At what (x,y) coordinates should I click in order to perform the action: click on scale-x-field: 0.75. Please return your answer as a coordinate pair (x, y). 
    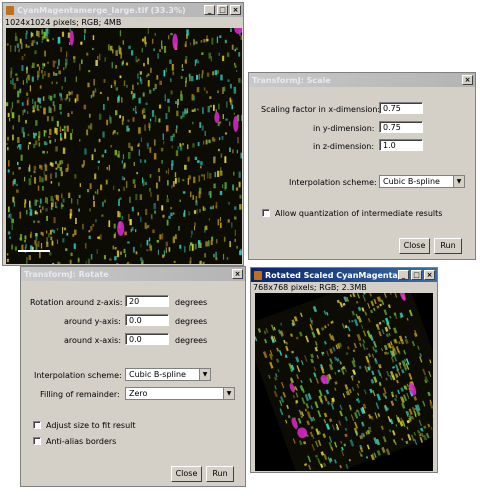
    Looking at the image, I should click on (401, 108).